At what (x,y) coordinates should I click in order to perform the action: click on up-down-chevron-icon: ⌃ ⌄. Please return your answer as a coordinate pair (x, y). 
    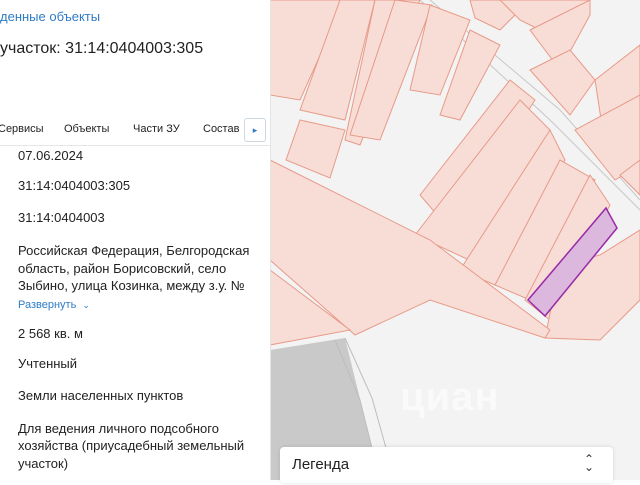
    Looking at the image, I should click on (589, 463).